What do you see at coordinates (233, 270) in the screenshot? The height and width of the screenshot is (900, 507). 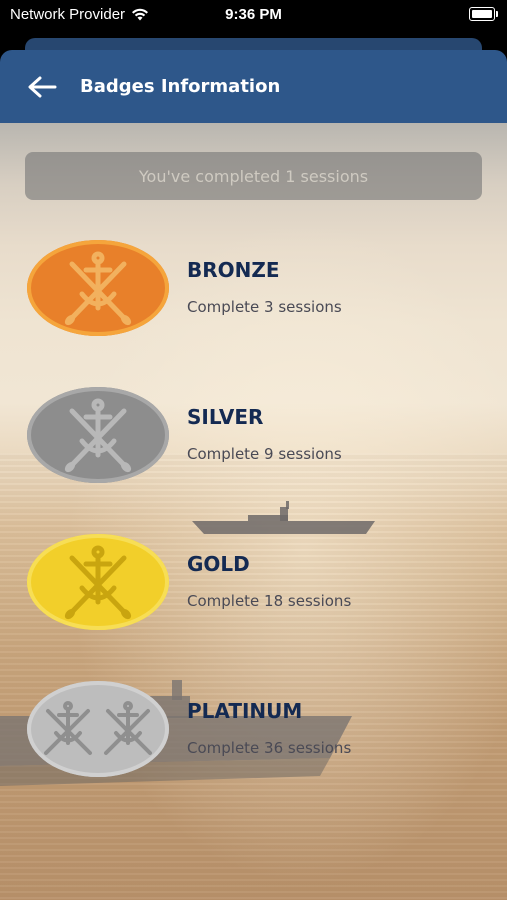 I see `badge-name-bronze: BRONZE` at bounding box center [233, 270].